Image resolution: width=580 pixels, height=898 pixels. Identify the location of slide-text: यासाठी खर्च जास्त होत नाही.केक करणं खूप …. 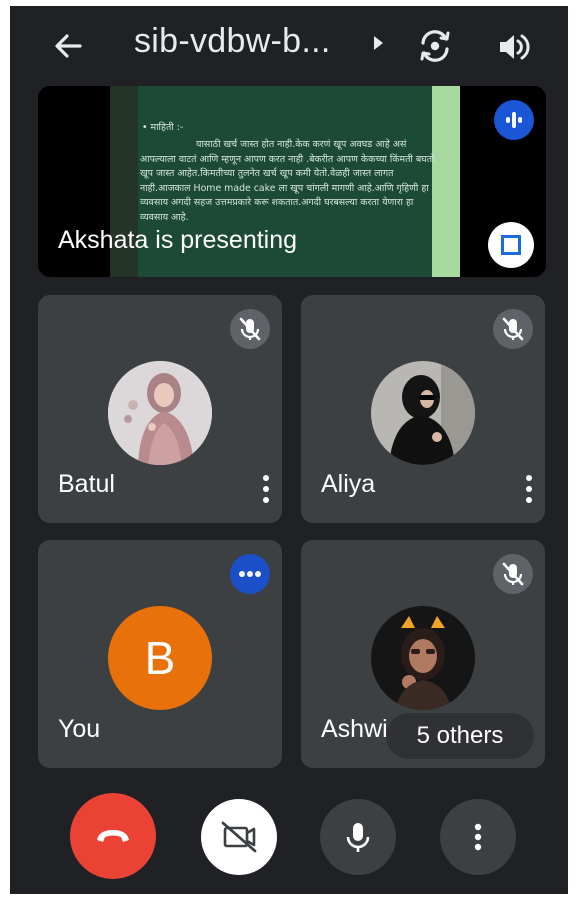
(287, 181).